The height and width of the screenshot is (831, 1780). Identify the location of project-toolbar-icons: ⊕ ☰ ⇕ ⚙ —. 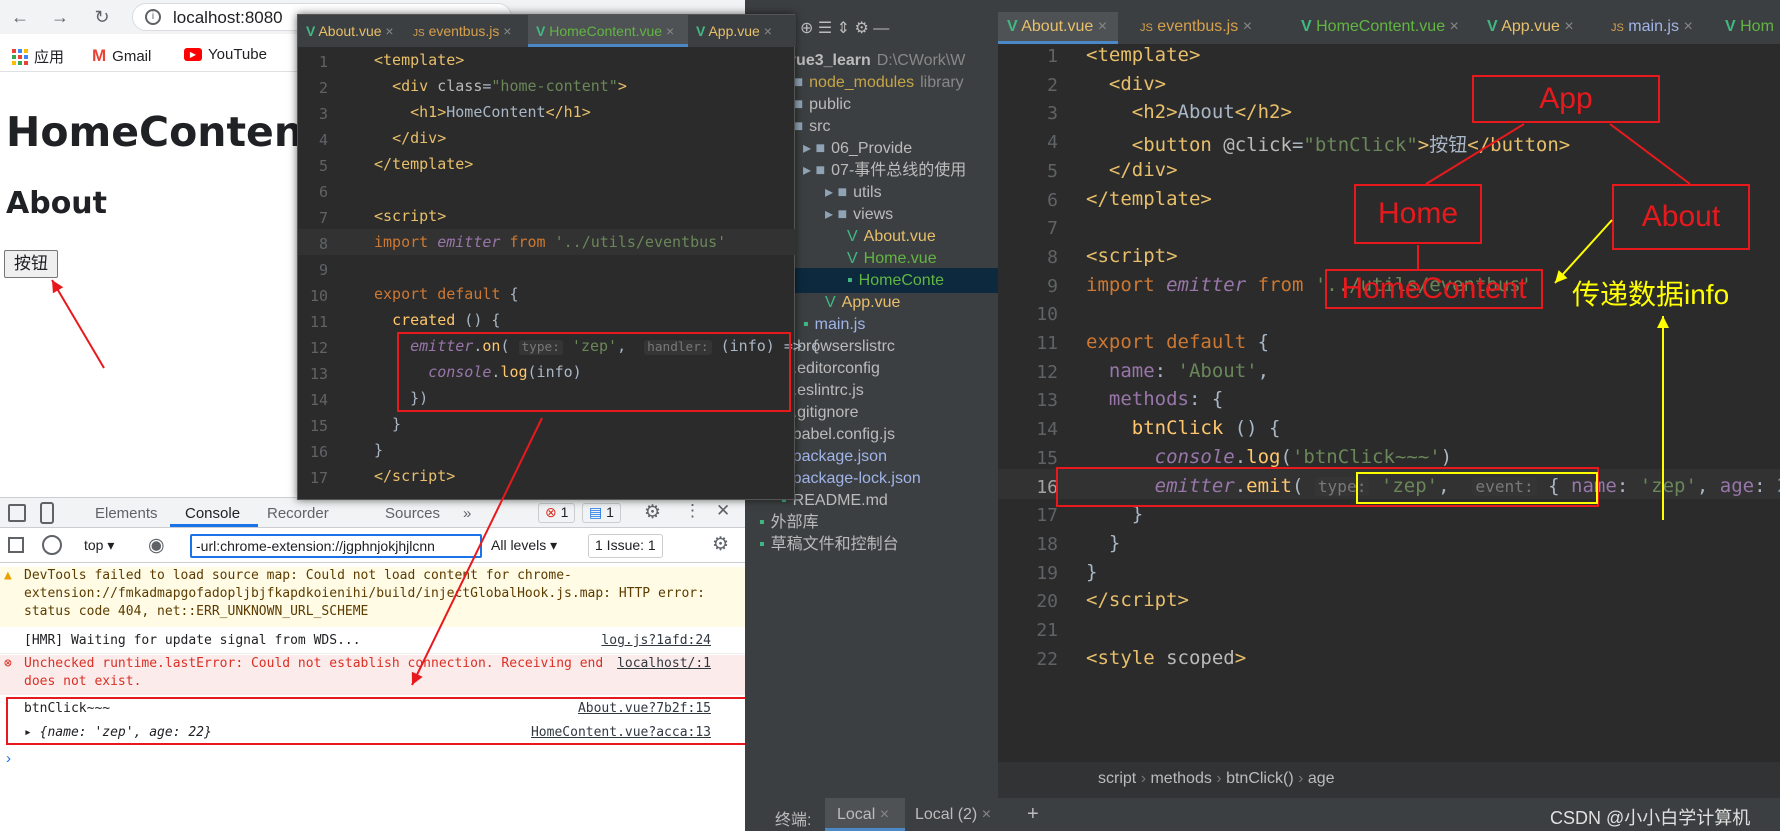
(844, 28).